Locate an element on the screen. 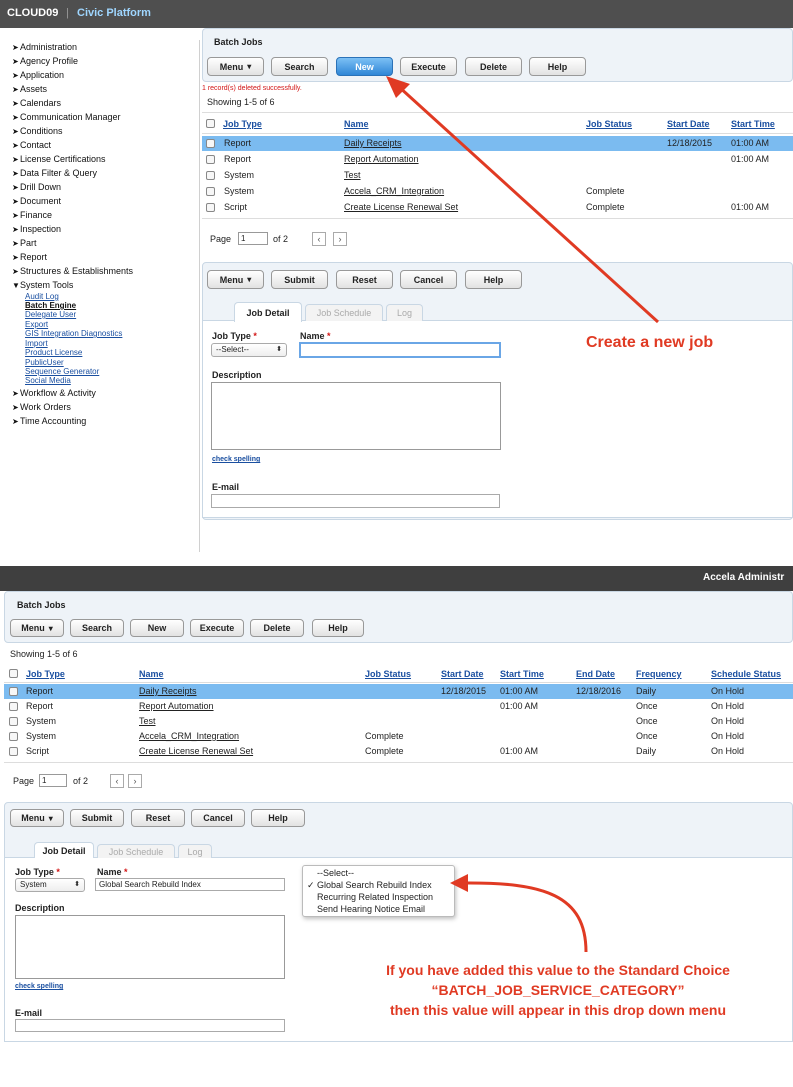 The image size is (793, 1087). execute-button: Execute is located at coordinates (217, 628).